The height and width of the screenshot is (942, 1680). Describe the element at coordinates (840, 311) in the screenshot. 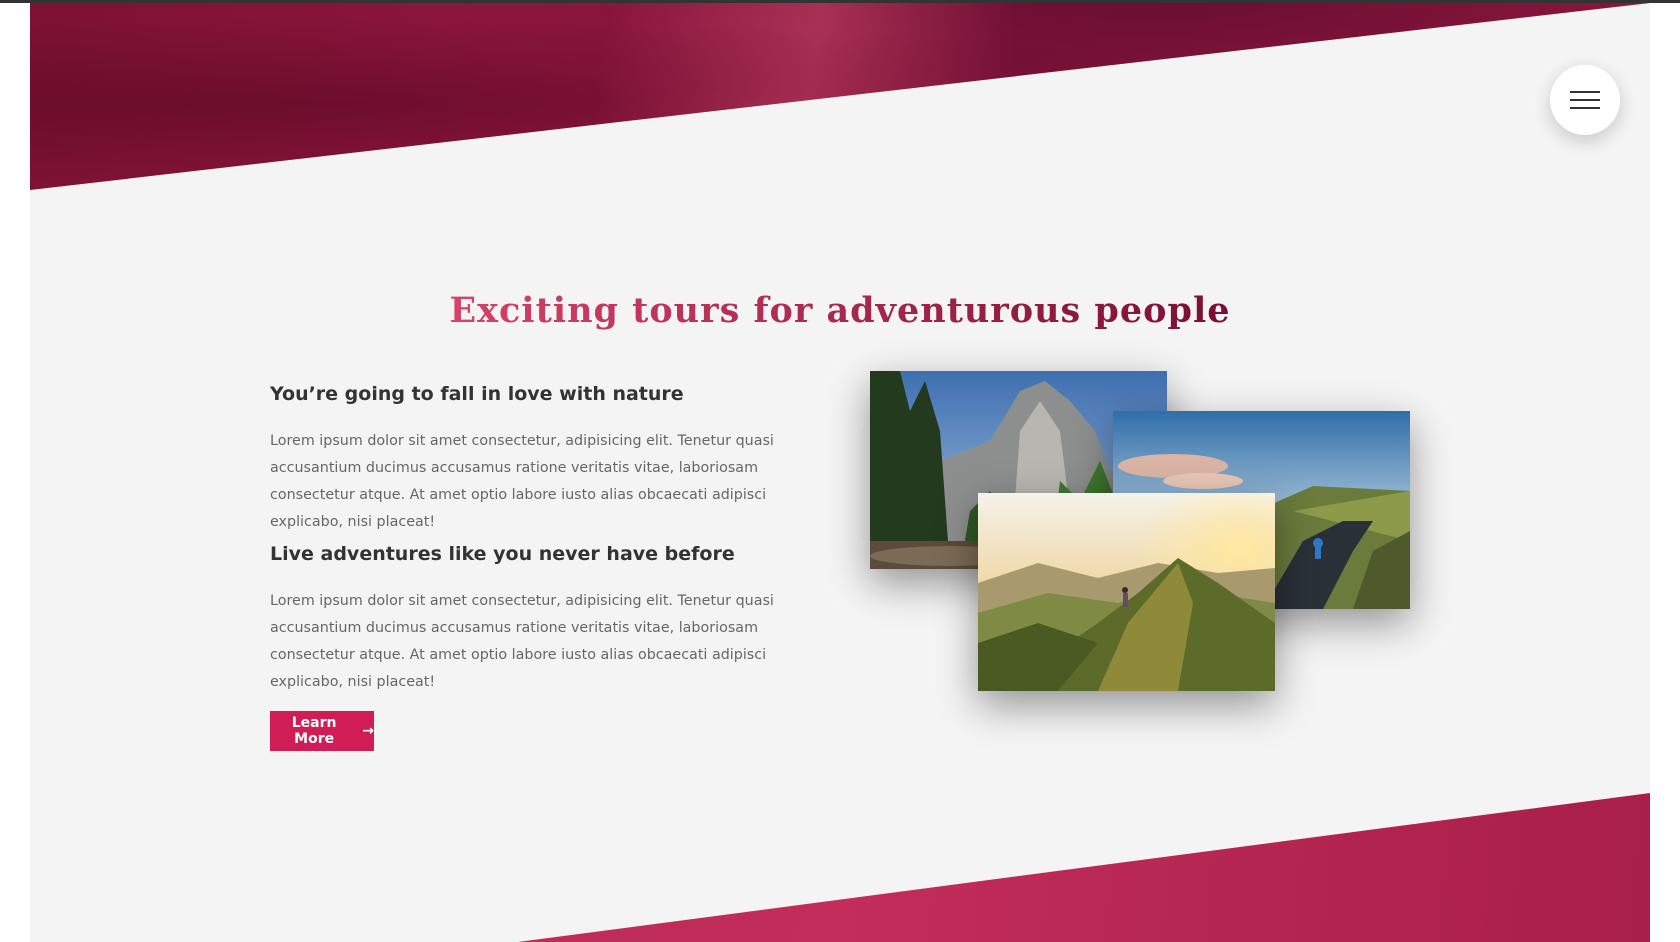

I see `section-title: Exciting tours for adventurous people` at that location.